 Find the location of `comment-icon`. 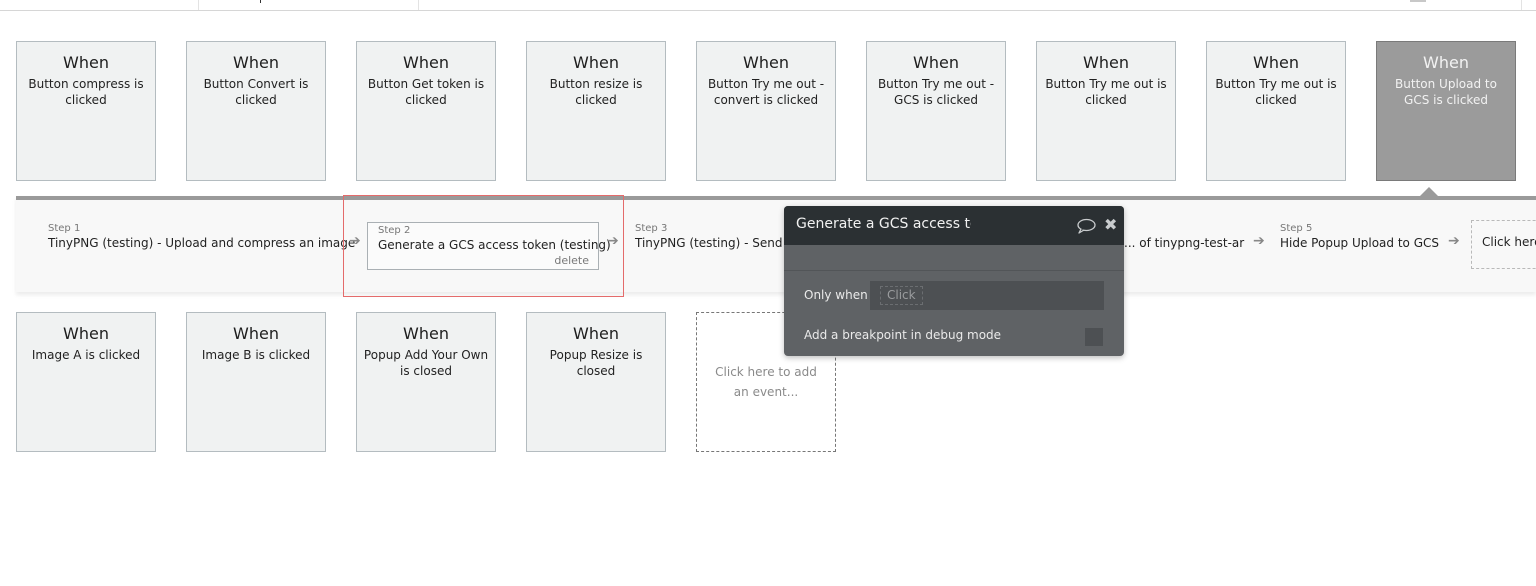

comment-icon is located at coordinates (1086, 226).